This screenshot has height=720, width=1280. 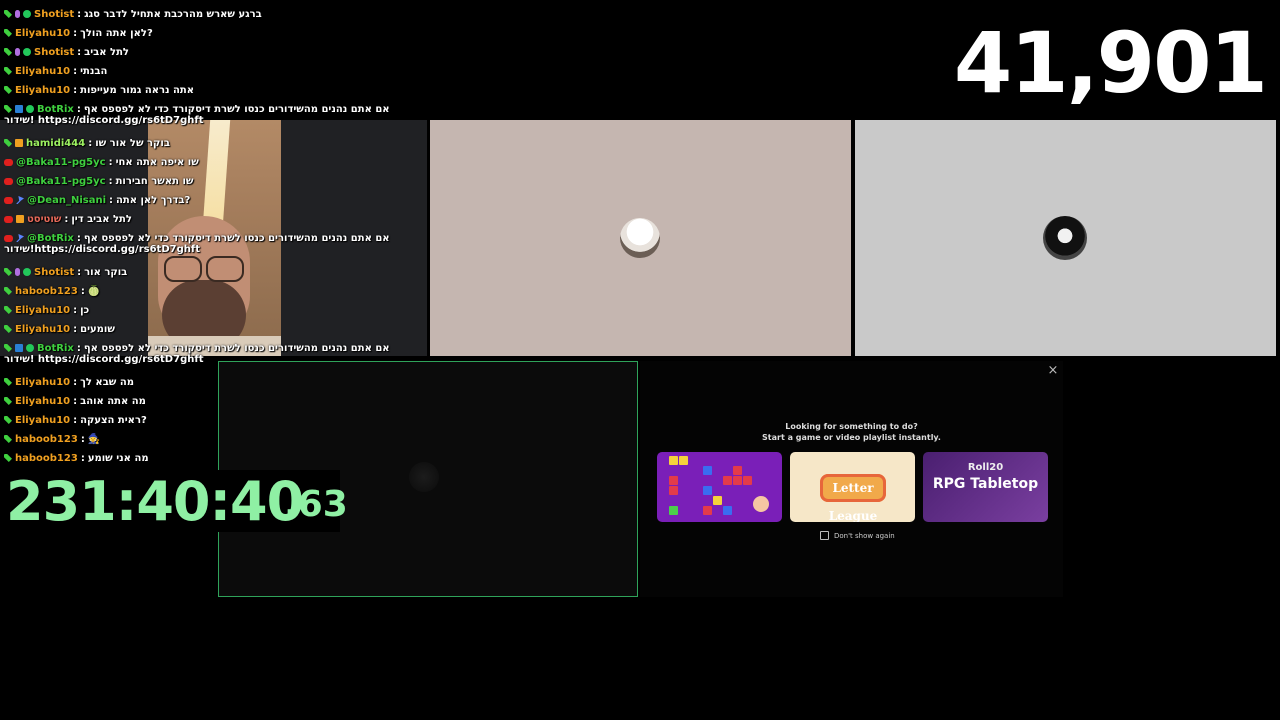 I want to click on chat-message: Eliyahu10: ראית הצעקה?, so click(x=75, y=420).